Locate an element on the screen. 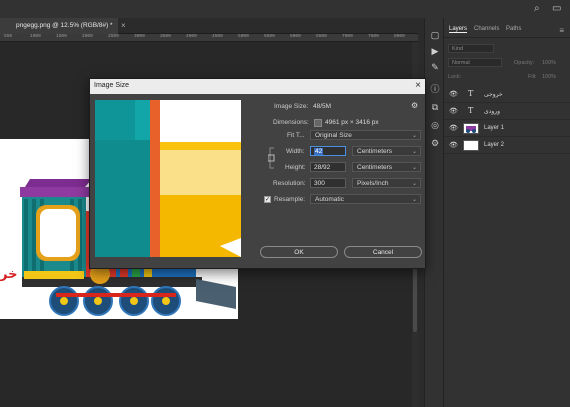 This screenshot has width=570, height=407. layer-row: 👁 T خروجی is located at coordinates (507, 94).